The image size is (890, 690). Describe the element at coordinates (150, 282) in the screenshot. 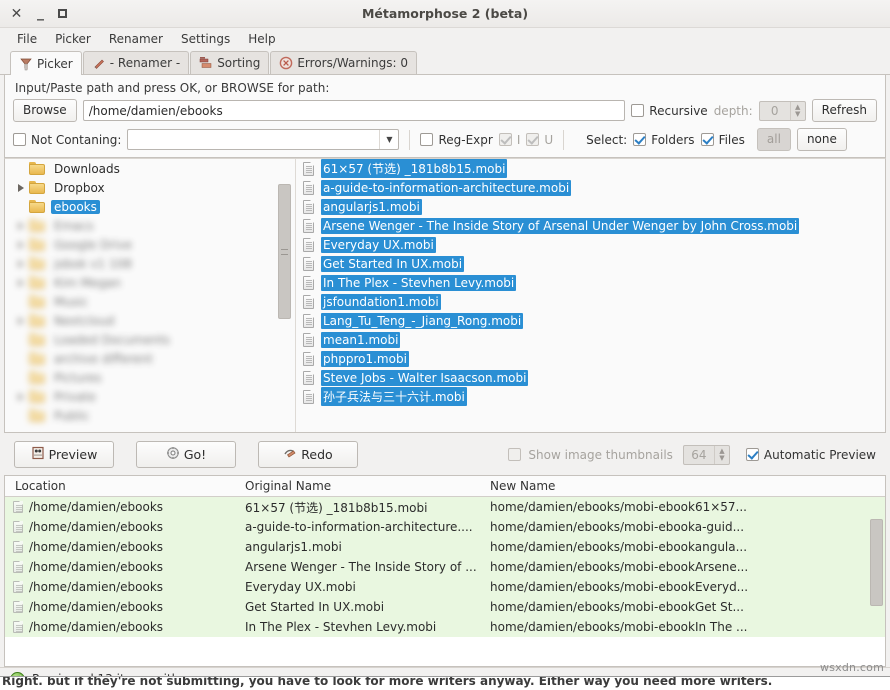

I see `tree-item: Kim Megan` at that location.